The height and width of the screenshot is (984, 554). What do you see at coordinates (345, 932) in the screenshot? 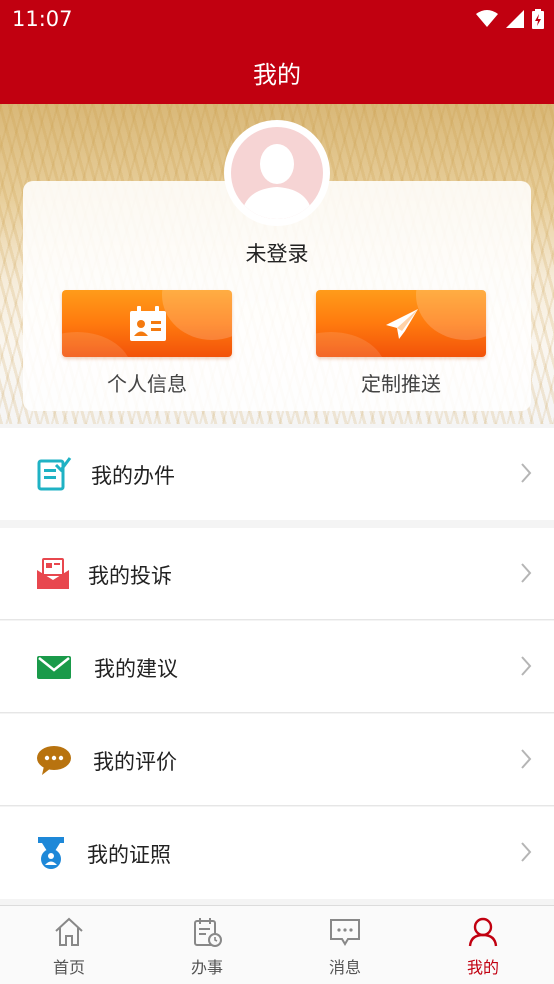
I see `message-icon` at bounding box center [345, 932].